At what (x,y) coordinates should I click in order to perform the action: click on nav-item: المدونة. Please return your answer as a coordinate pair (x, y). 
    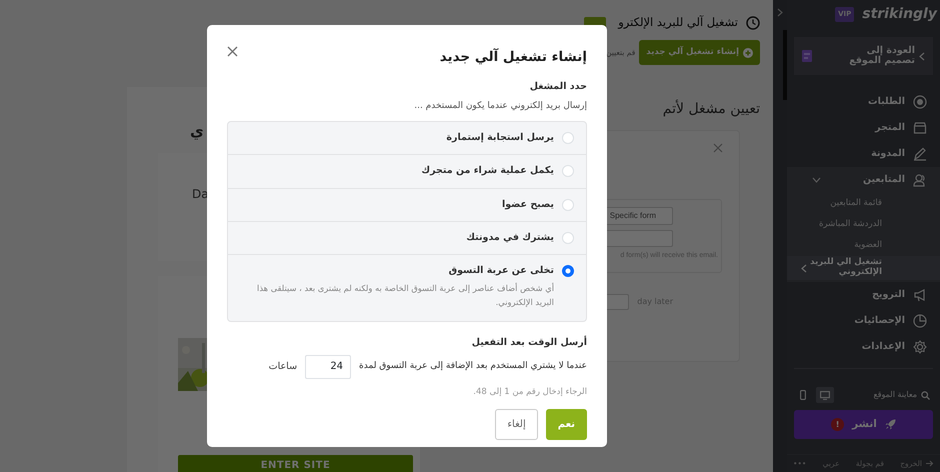
    Looking at the image, I should click on (863, 154).